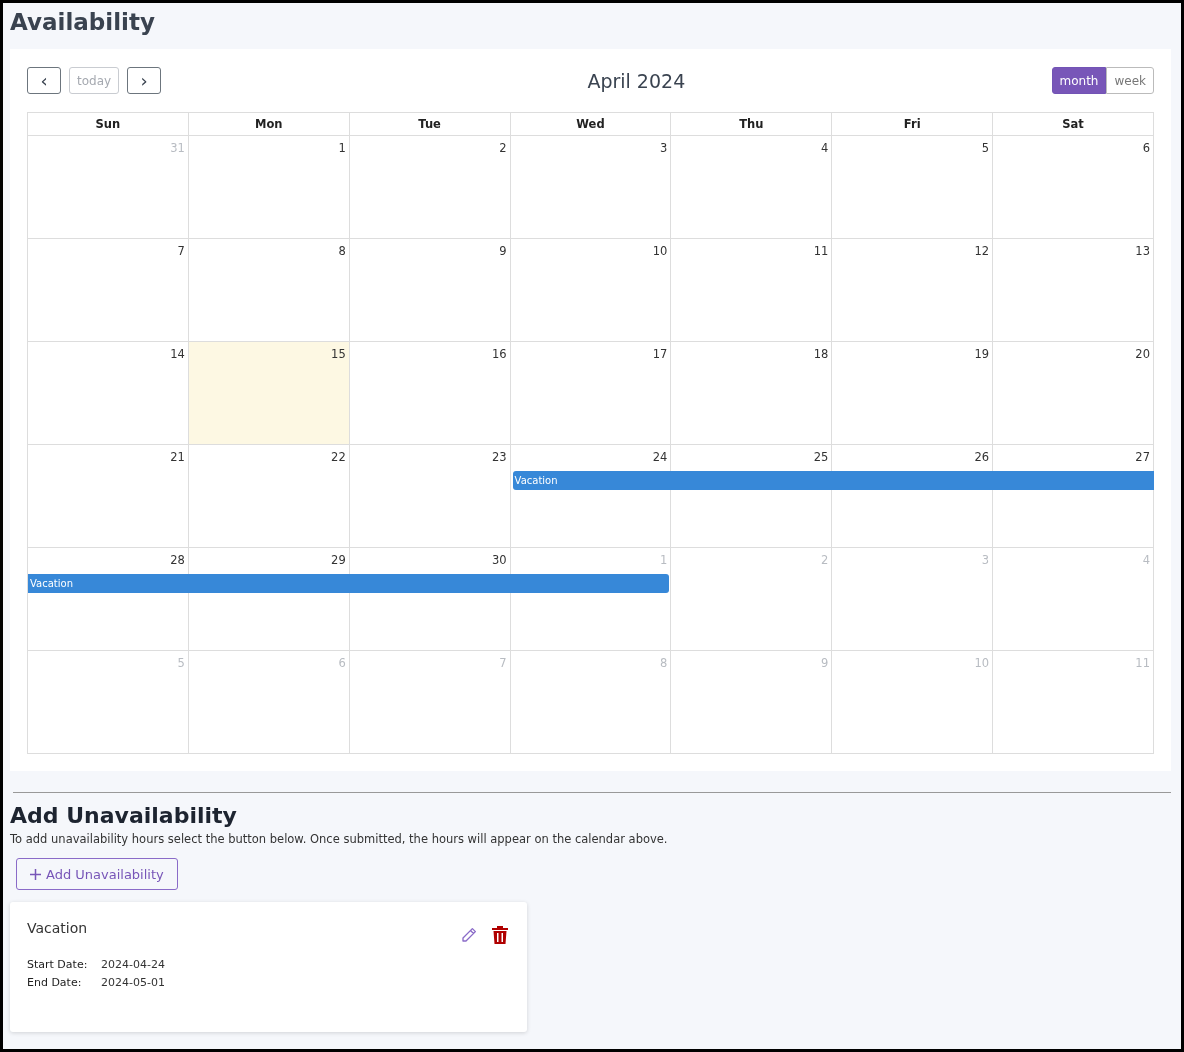  Describe the element at coordinates (499, 560) in the screenshot. I see `day-number: 30` at that location.